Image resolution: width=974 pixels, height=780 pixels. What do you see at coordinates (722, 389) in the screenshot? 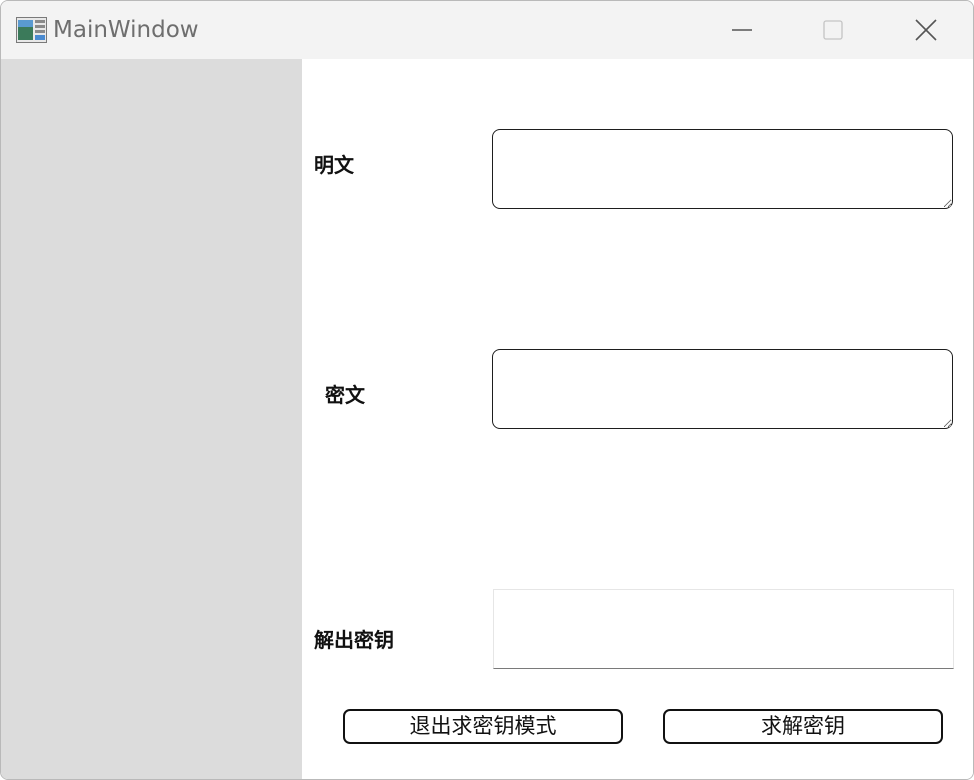
I see `ciphertext-input` at bounding box center [722, 389].